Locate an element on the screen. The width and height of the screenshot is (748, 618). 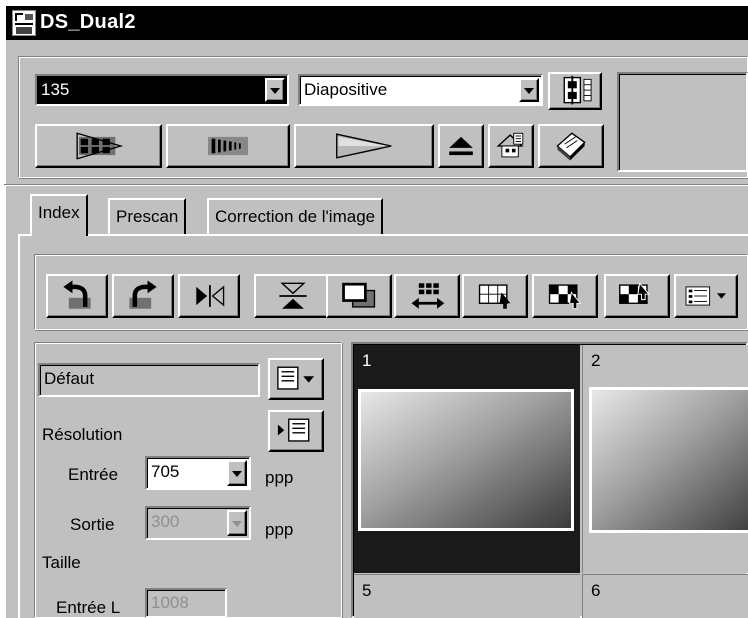
film-format-dropdown-arrow is located at coordinates (275, 90).